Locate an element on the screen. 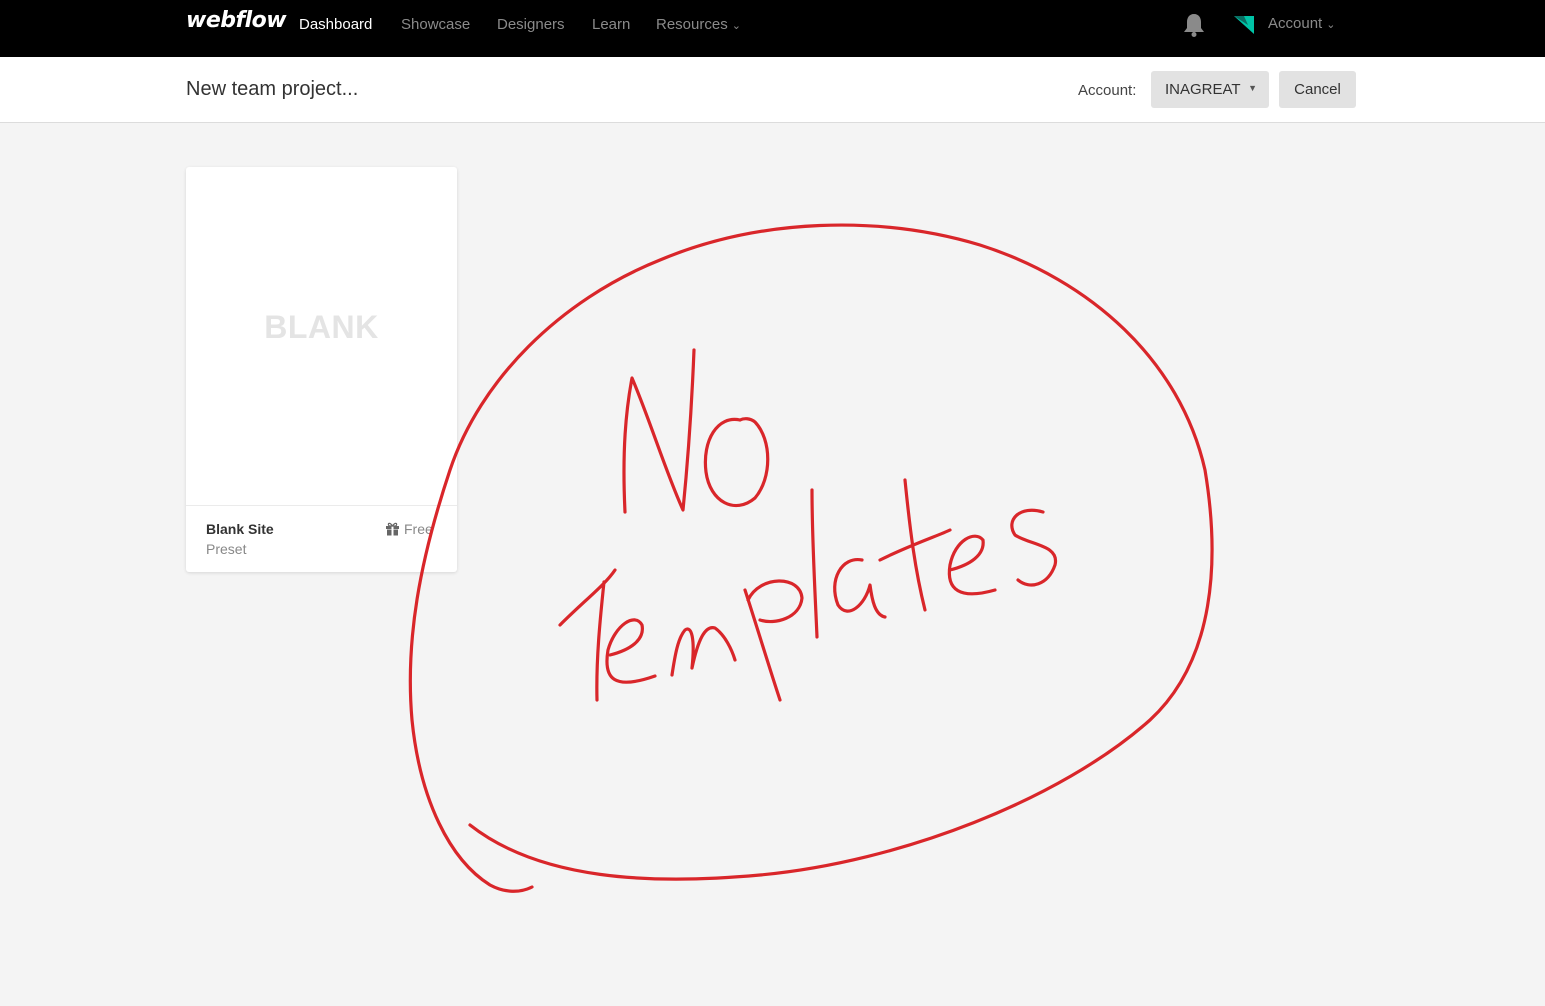 The image size is (1545, 1006). account-field-label: Account: is located at coordinates (1107, 90).